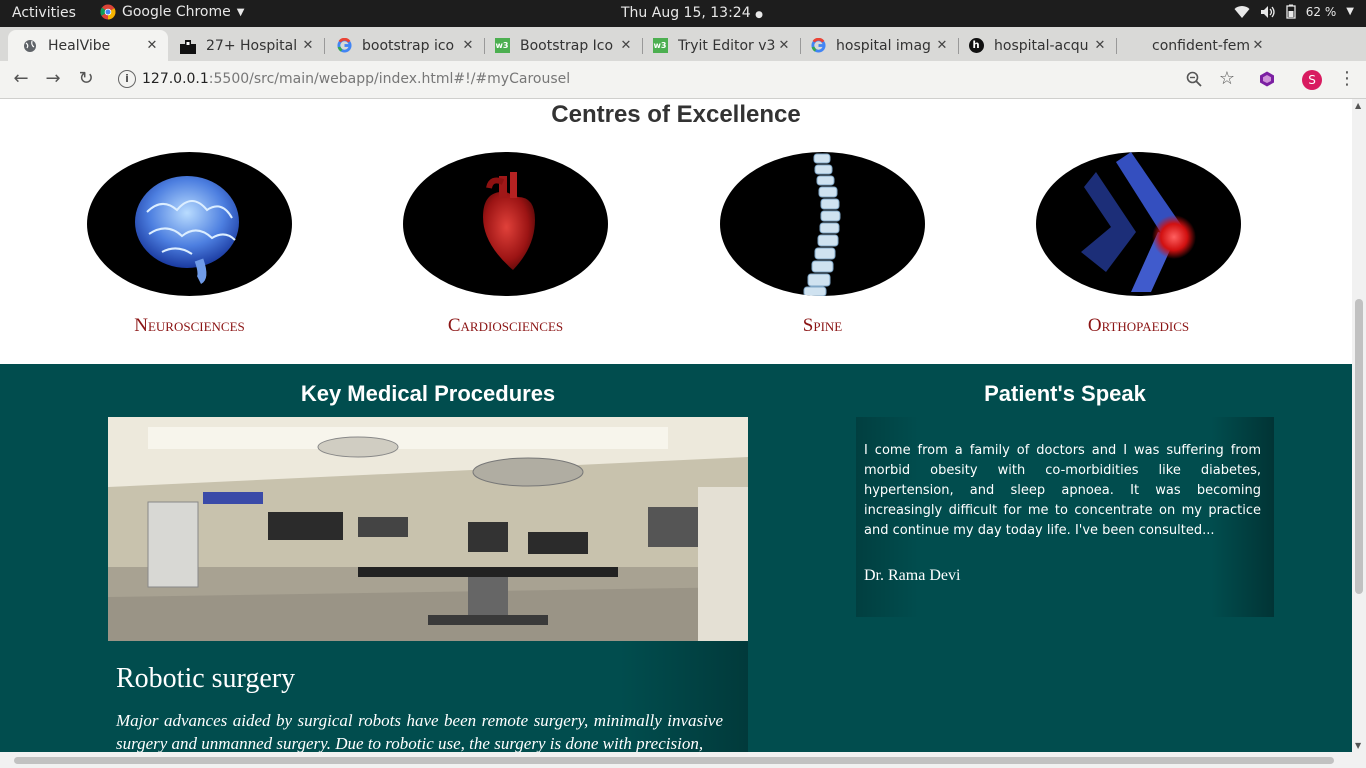  What do you see at coordinates (976, 46) in the screenshot?
I see `site-favicon-icon: h` at bounding box center [976, 46].